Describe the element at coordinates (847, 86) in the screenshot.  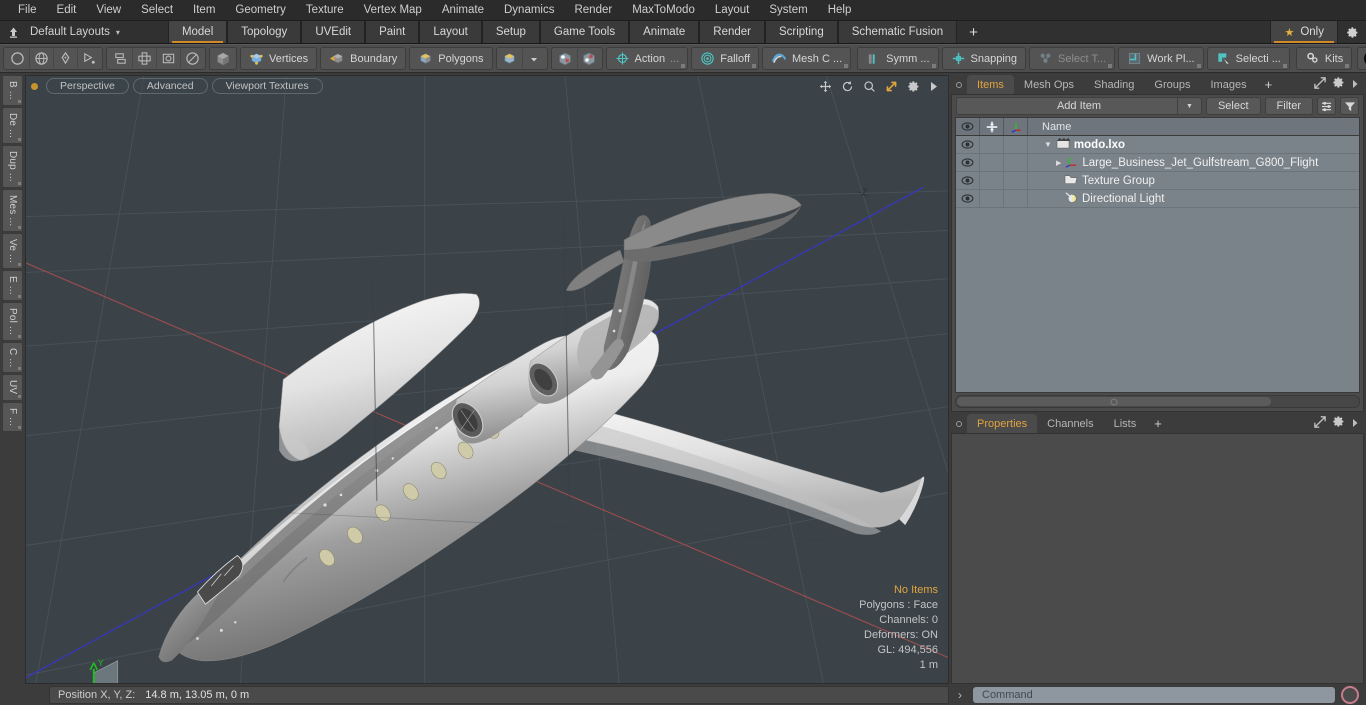
I see `rotate-icon` at that location.